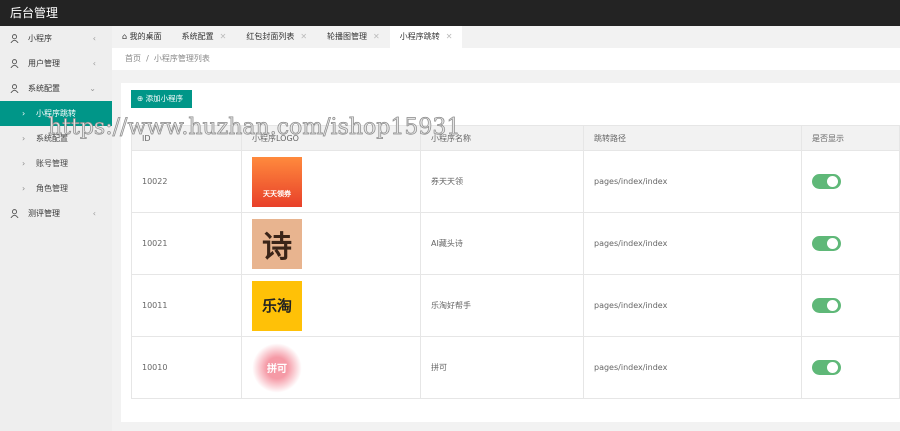 The width and height of the screenshot is (900, 431). What do you see at coordinates (502, 181) in the screenshot?
I see `cell-name: 券天天领` at bounding box center [502, 181].